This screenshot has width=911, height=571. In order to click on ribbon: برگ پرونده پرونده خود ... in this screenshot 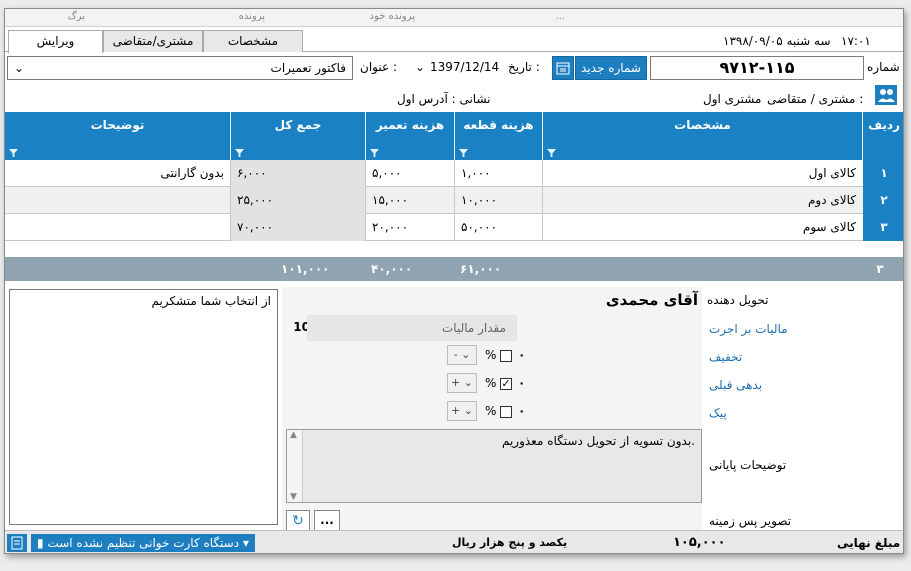, I will do `click(454, 18)`.